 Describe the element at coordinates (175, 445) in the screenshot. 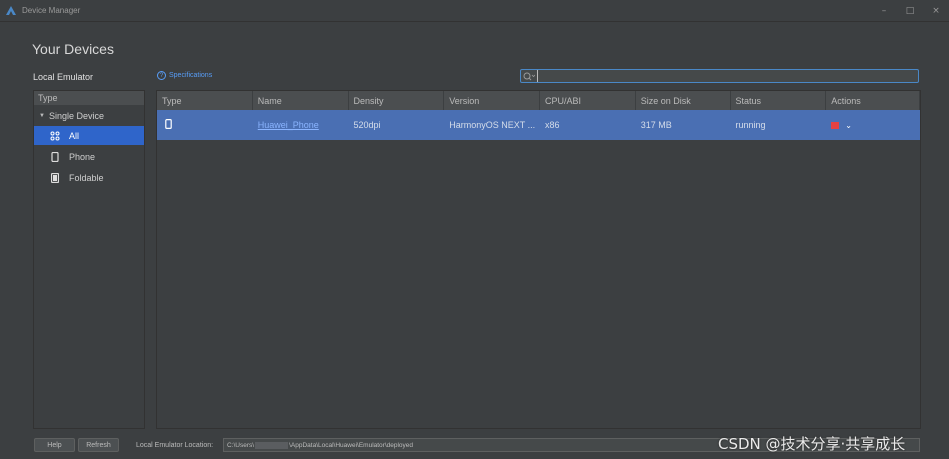

I see `emulator-location-label: Local Emulator Location:` at that location.